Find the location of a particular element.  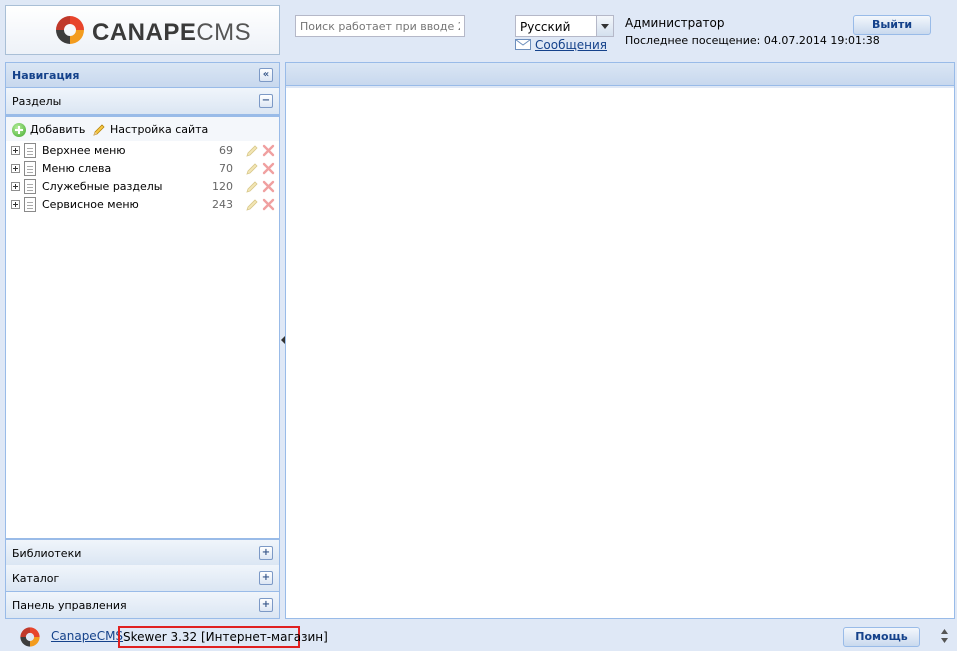

site-settings-button: Настройка сайта is located at coordinates (150, 130).